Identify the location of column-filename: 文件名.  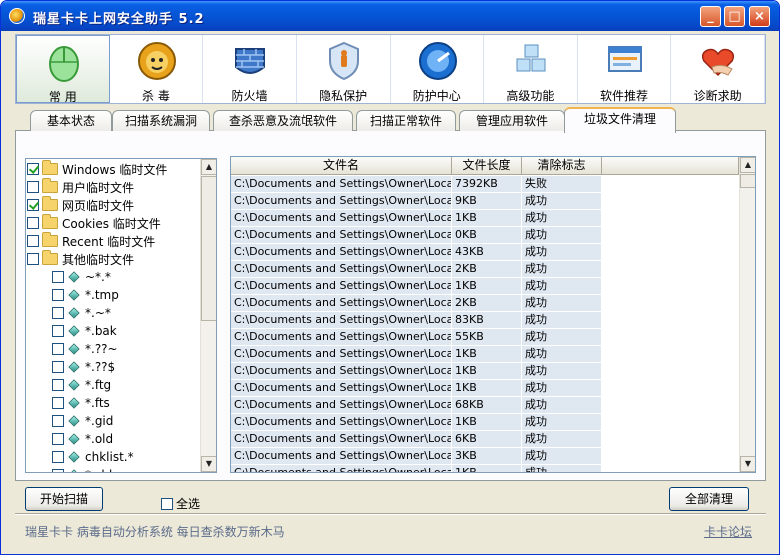
(341, 166).